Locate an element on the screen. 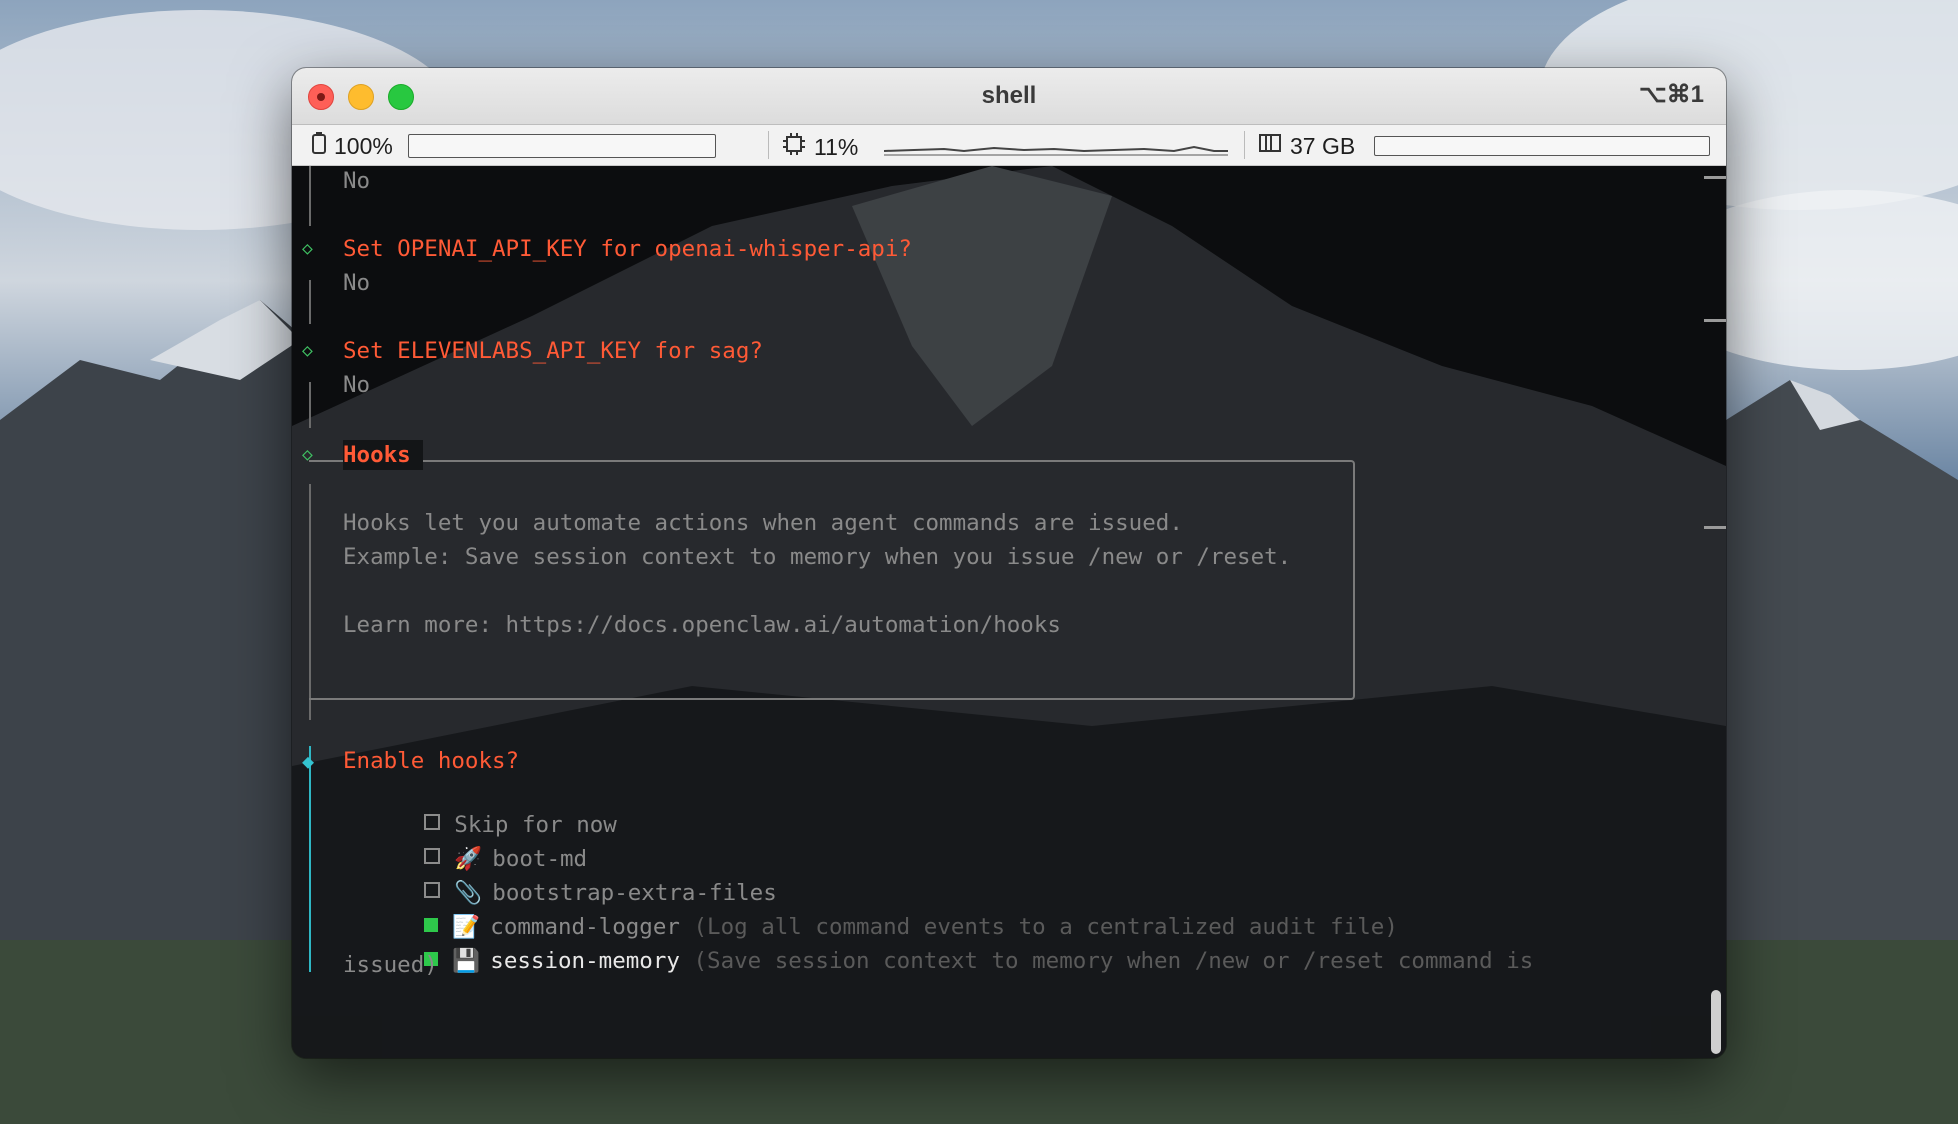 The height and width of the screenshot is (1124, 1958). hooks-title: Hooks is located at coordinates (383, 455).